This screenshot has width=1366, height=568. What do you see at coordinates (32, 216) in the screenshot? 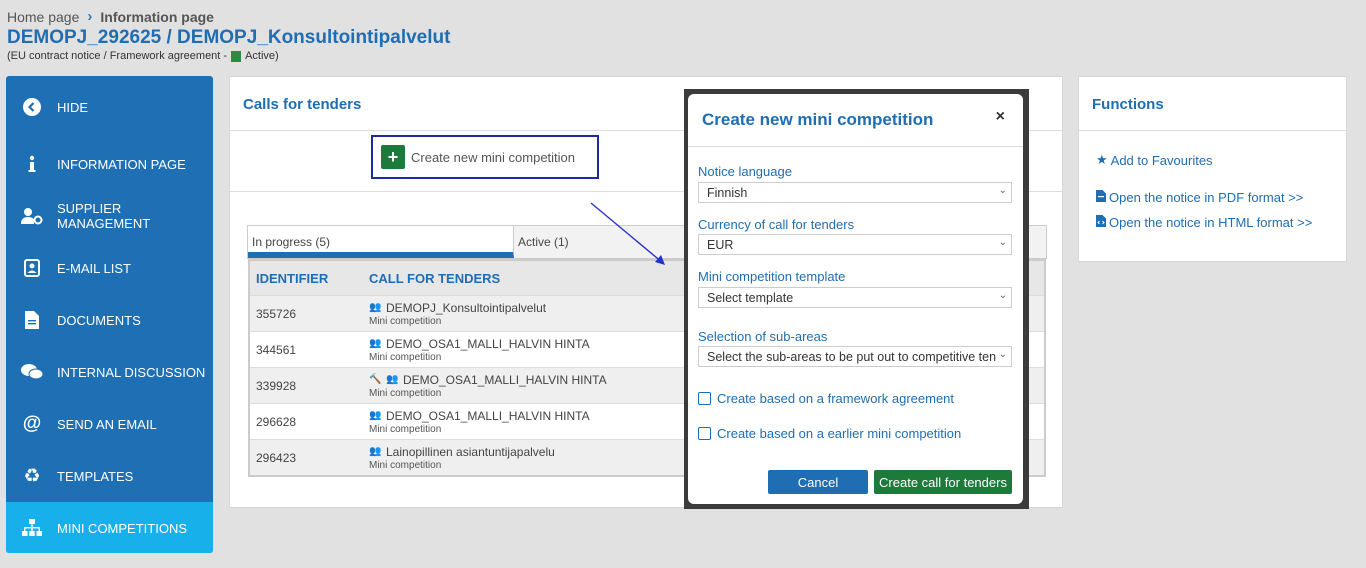
I see `user-gear-icon` at bounding box center [32, 216].